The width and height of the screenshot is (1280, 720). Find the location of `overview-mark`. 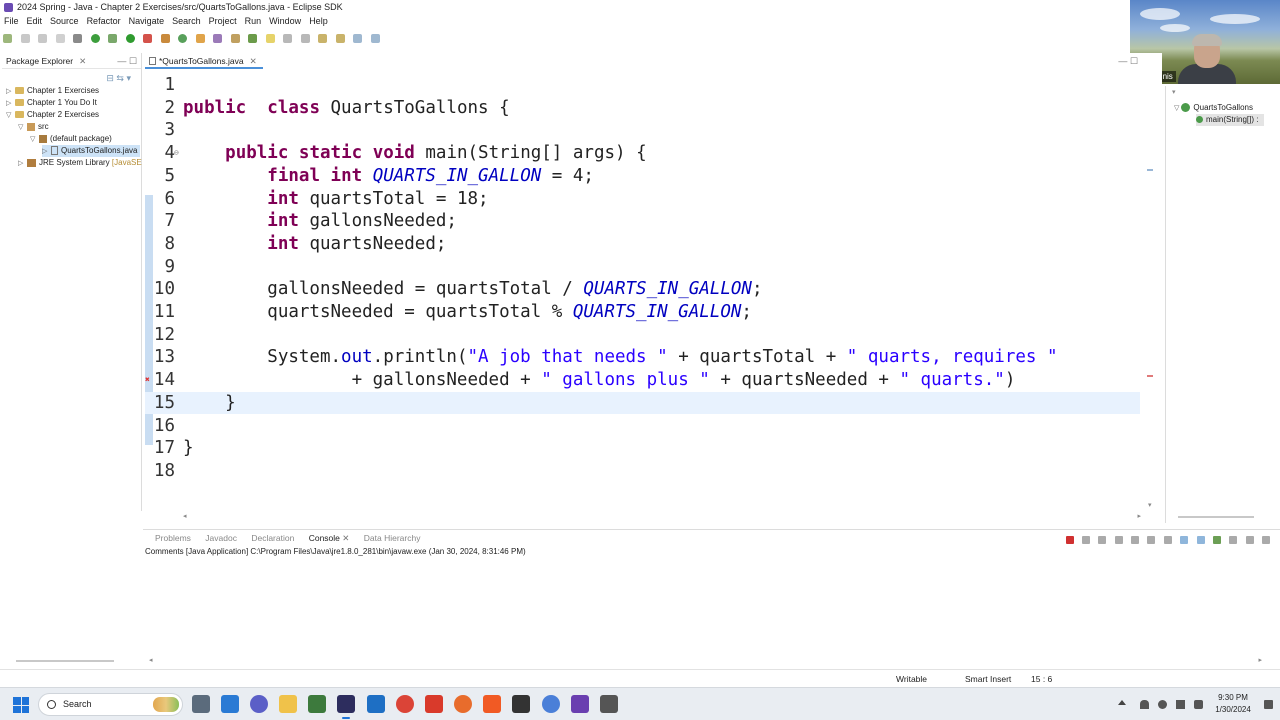

overview-mark is located at coordinates (1150, 170).